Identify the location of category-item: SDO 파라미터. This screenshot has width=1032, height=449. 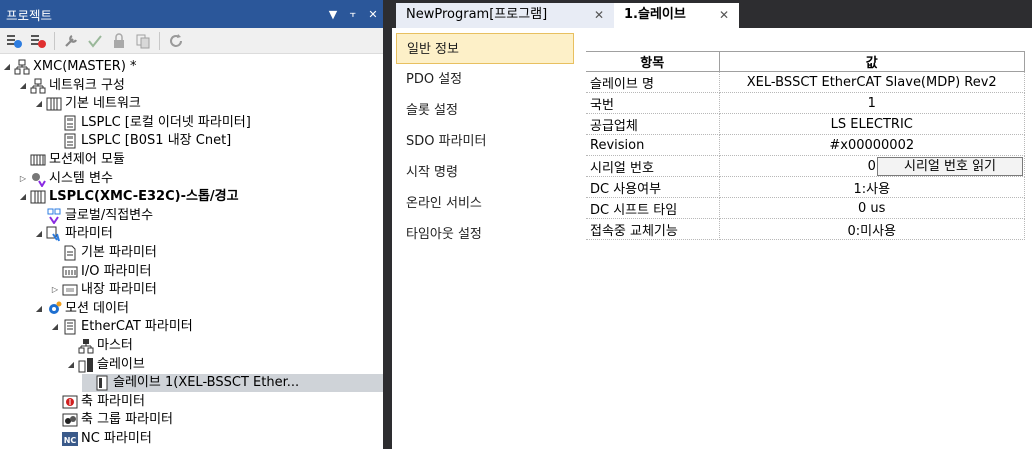
(485, 141).